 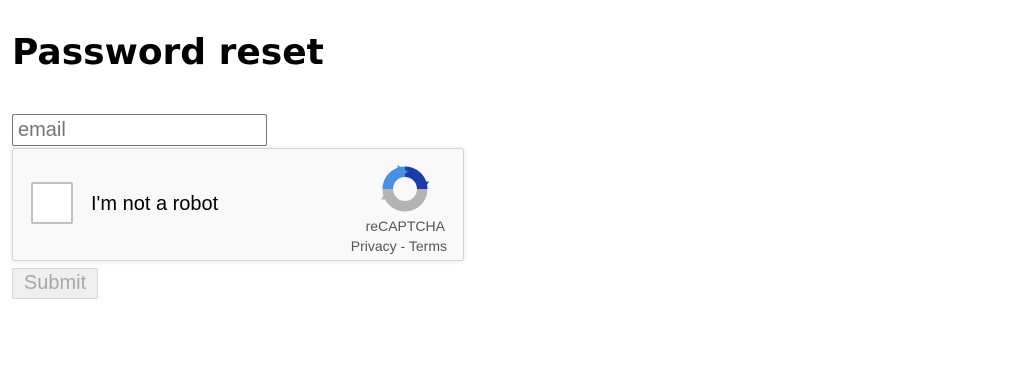 What do you see at coordinates (374, 246) in the screenshot?
I see `privacy-link: Privacy` at bounding box center [374, 246].